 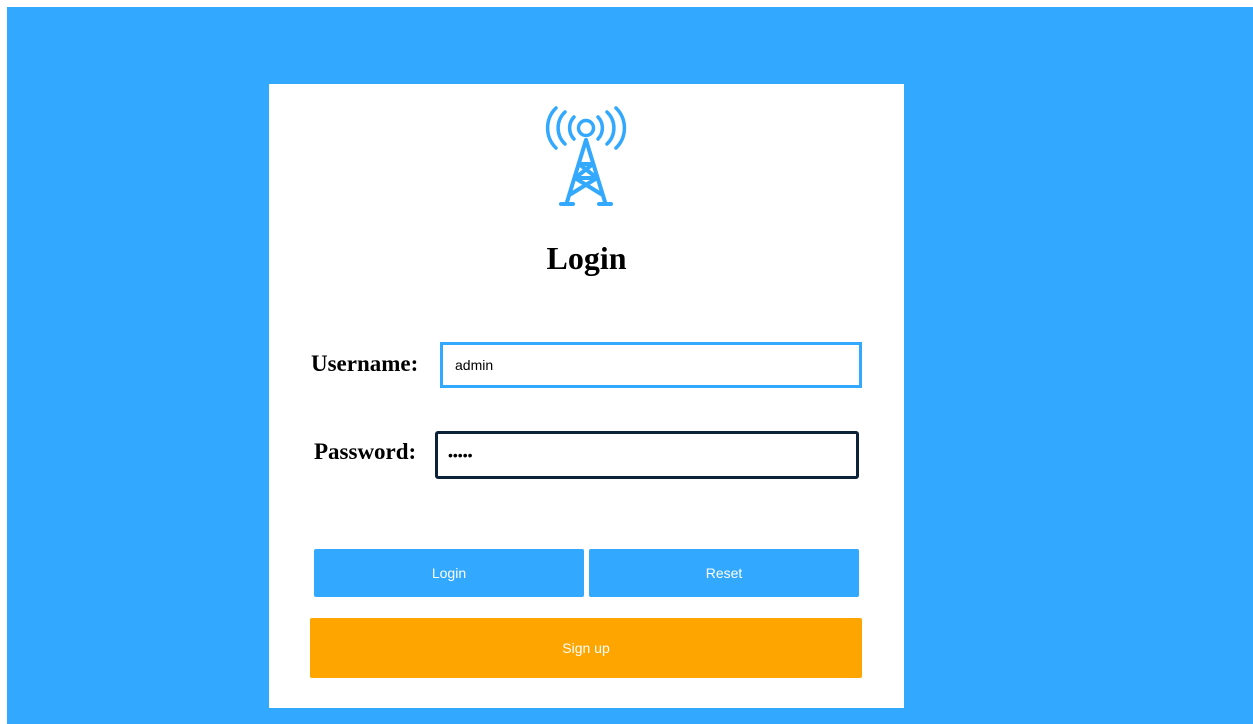 What do you see at coordinates (365, 451) in the screenshot?
I see `password-label: Password:` at bounding box center [365, 451].